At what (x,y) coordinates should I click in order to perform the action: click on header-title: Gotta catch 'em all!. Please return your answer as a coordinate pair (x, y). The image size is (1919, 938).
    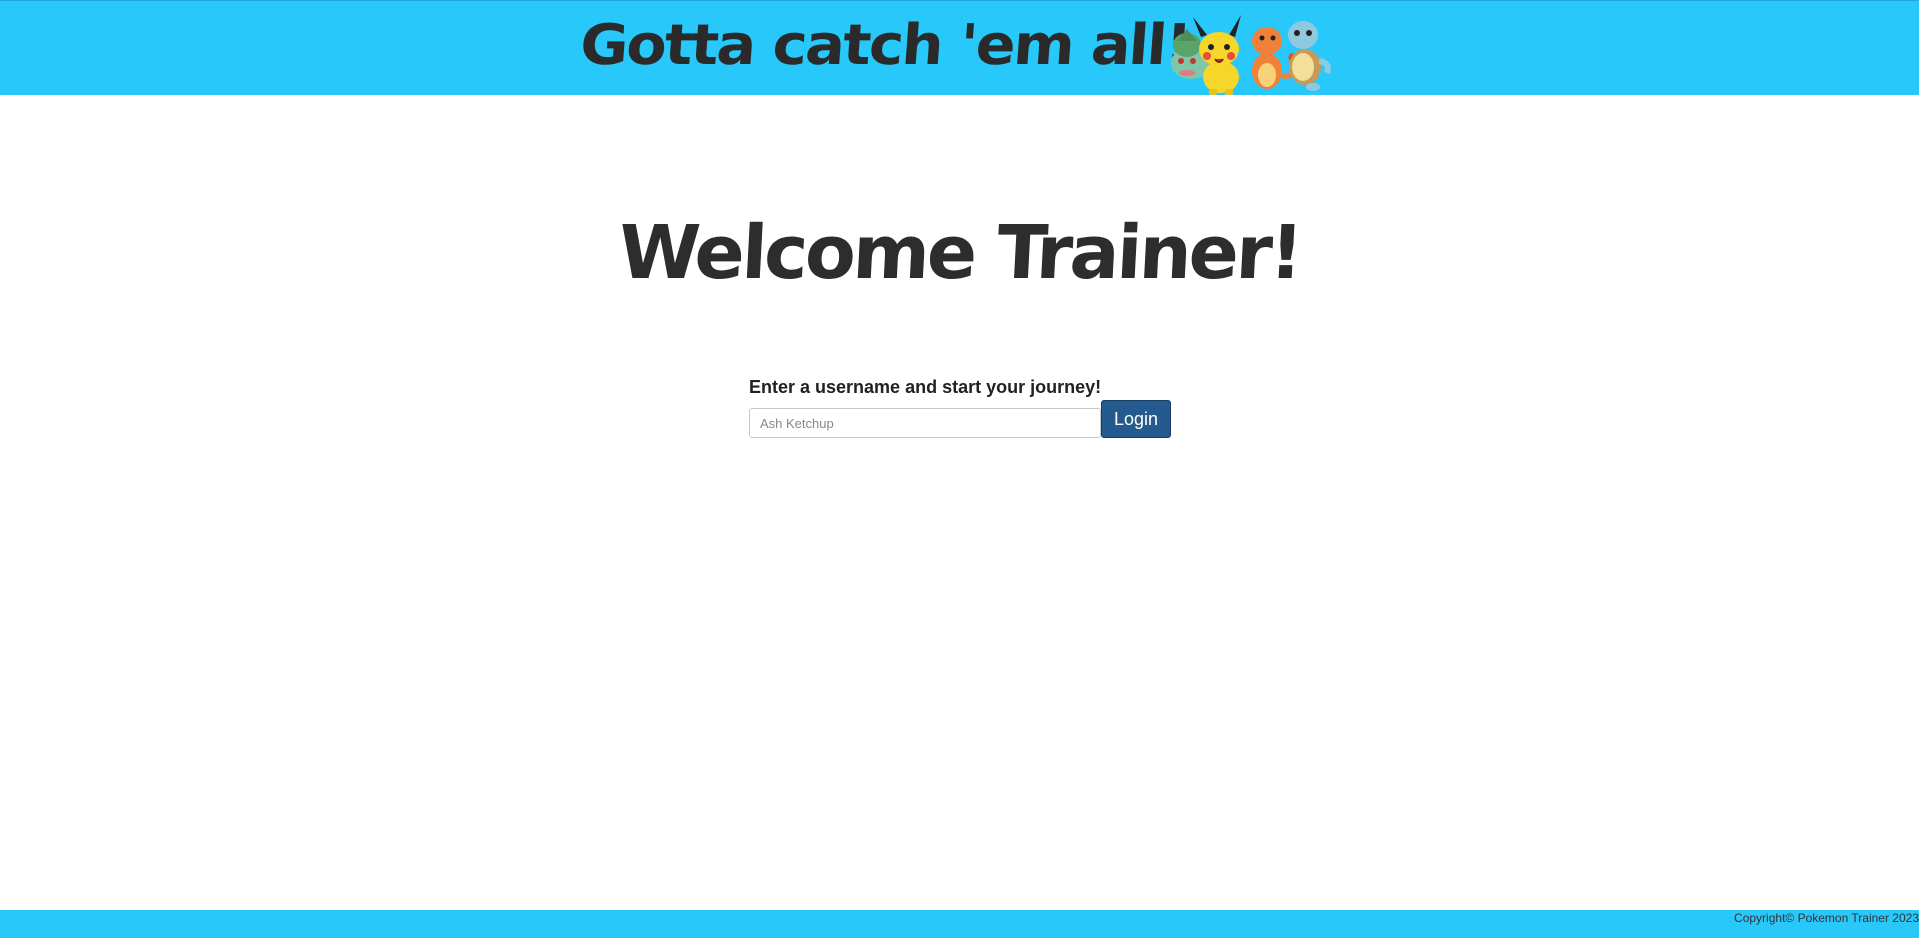
    Looking at the image, I should click on (884, 45).